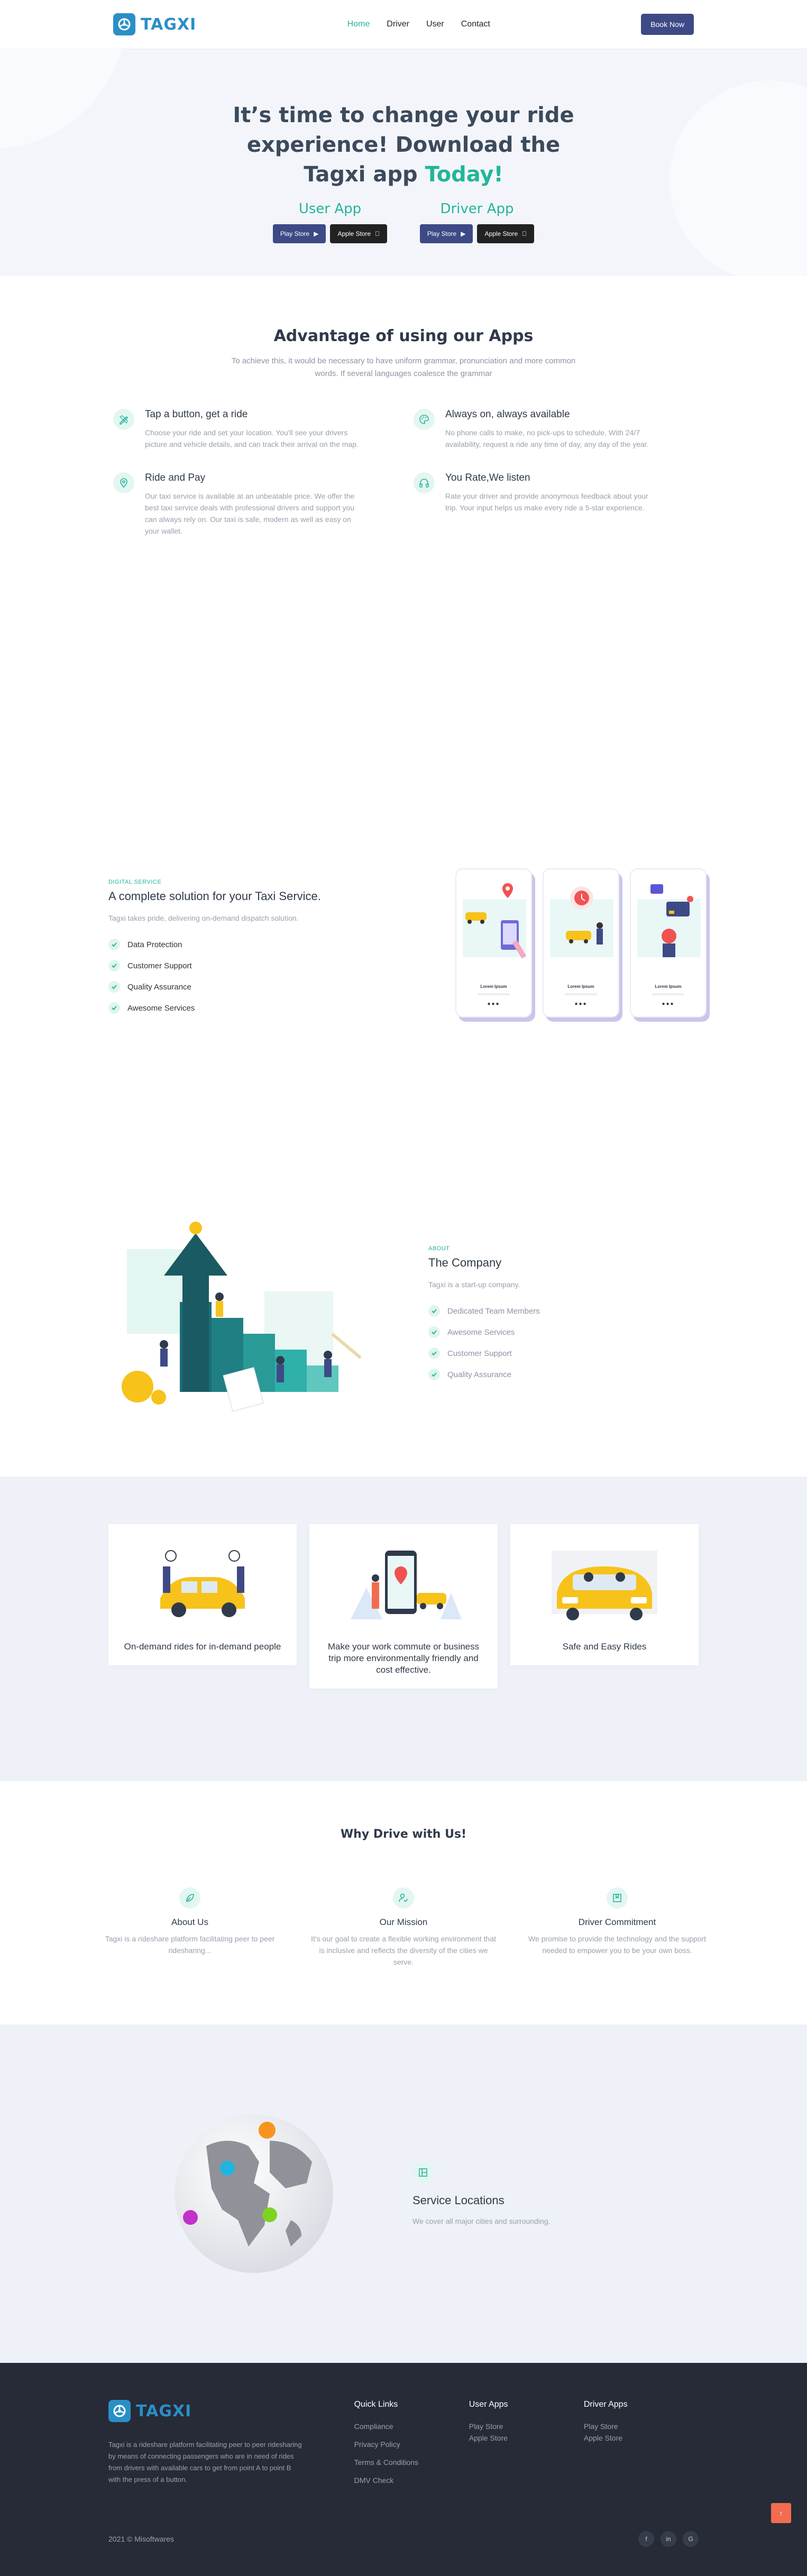  Describe the element at coordinates (487, 478) in the screenshot. I see `advantage-title: You Rate,We listen` at that location.